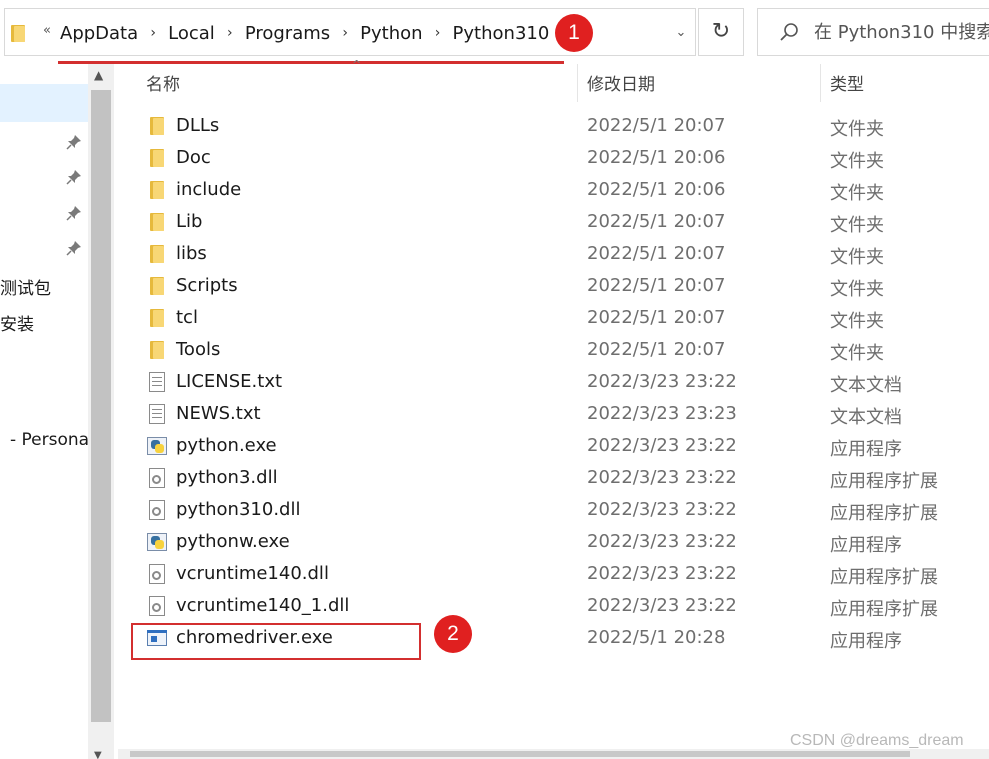 This screenshot has height=759, width=989. I want to click on search-input, so click(901, 32).